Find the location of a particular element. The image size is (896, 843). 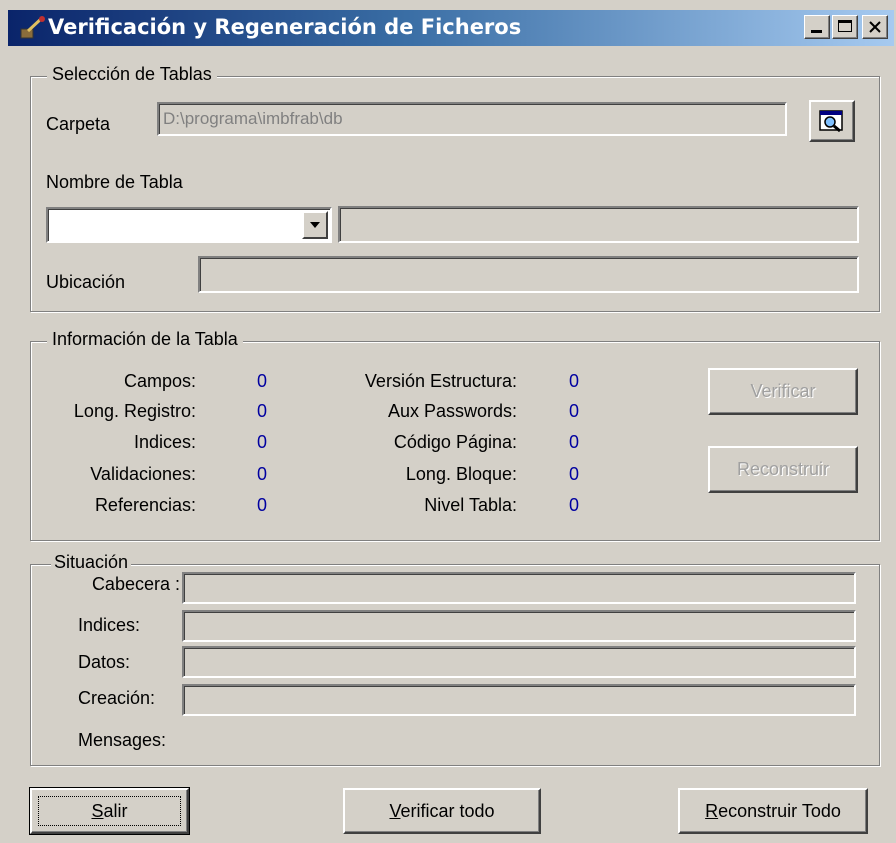

nivel-tabla-value: 0 is located at coordinates (574, 505).